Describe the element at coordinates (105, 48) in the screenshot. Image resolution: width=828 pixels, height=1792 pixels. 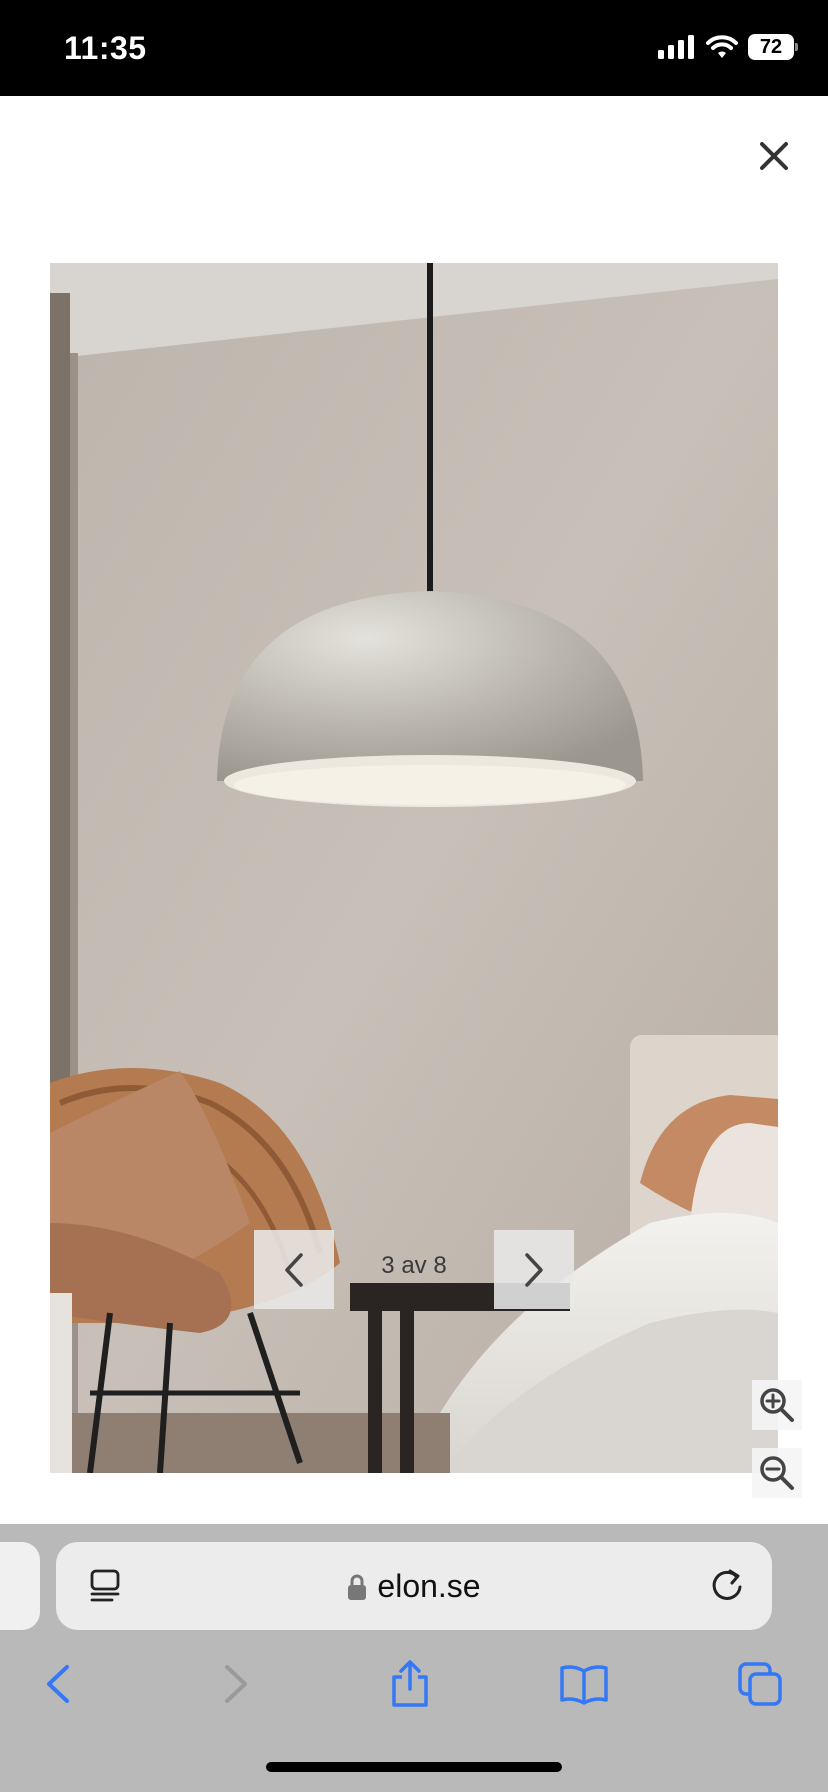
I see `status-time: 11:35` at that location.